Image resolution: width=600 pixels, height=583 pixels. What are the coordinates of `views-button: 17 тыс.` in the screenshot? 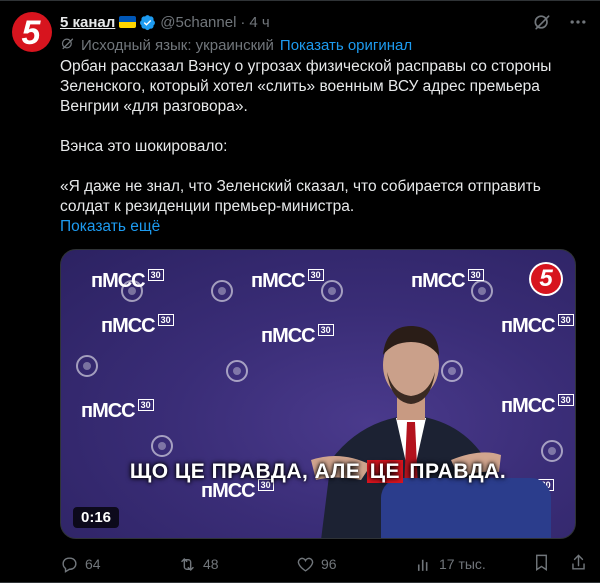 It's located at (473, 564).